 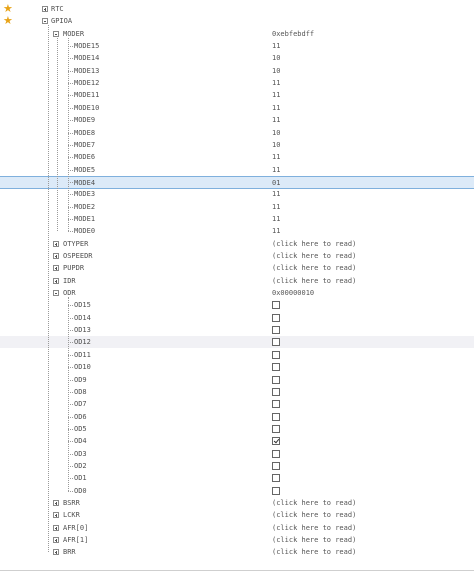 I want to click on register-label: AFR[1], so click(x=76, y=540).